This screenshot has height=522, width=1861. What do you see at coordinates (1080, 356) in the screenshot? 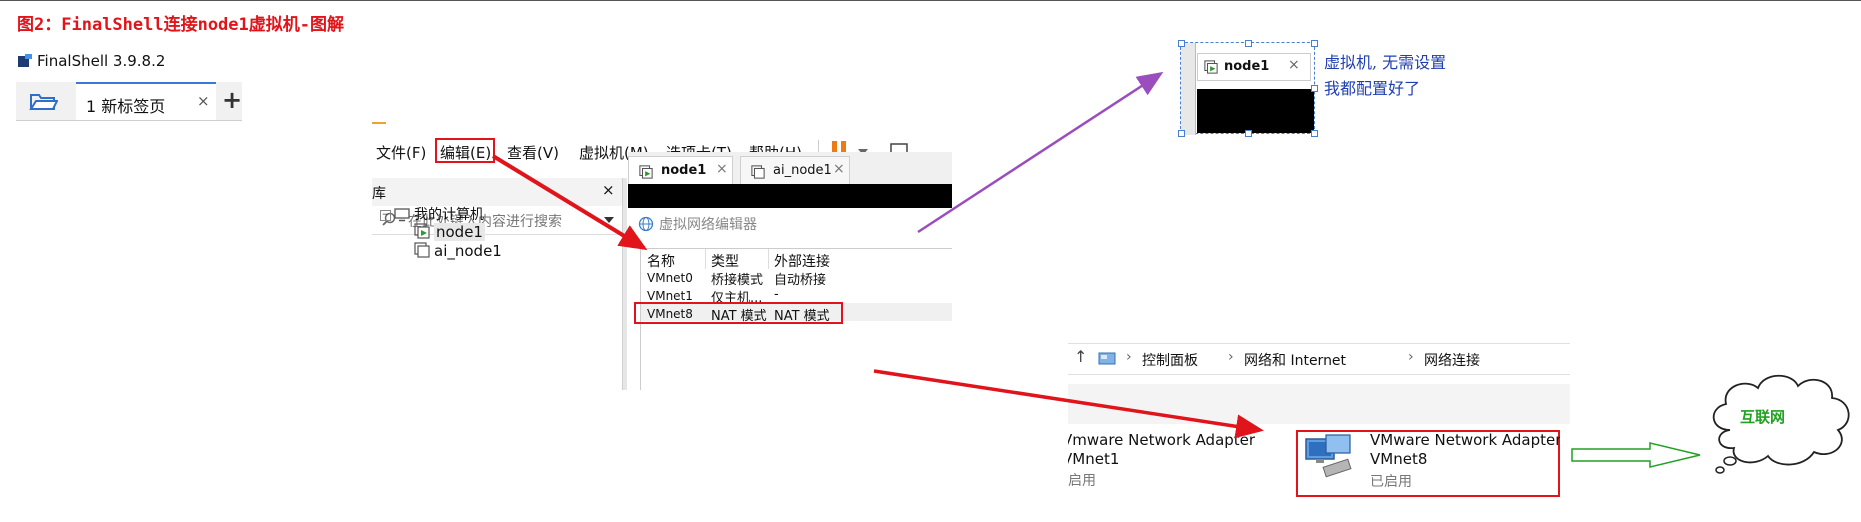
I see `up-arrow-icon: ↑` at bounding box center [1080, 356].